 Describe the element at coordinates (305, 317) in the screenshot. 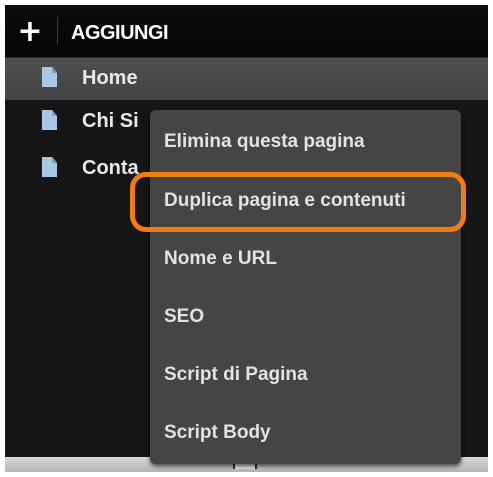

I see `menu-item-seo: SEO` at that location.